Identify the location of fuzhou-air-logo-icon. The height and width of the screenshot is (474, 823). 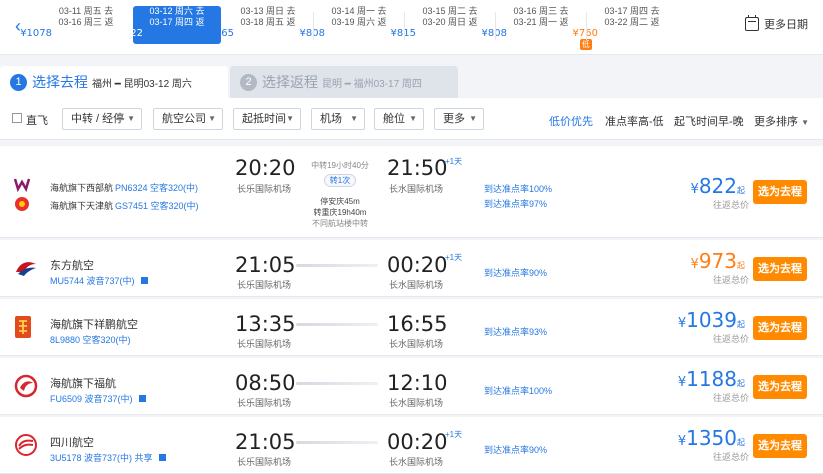
(26, 386).